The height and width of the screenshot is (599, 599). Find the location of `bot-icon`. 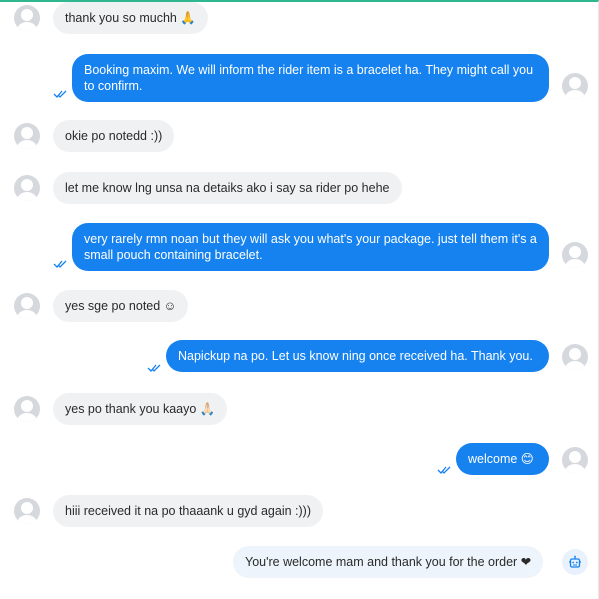

bot-icon is located at coordinates (575, 562).